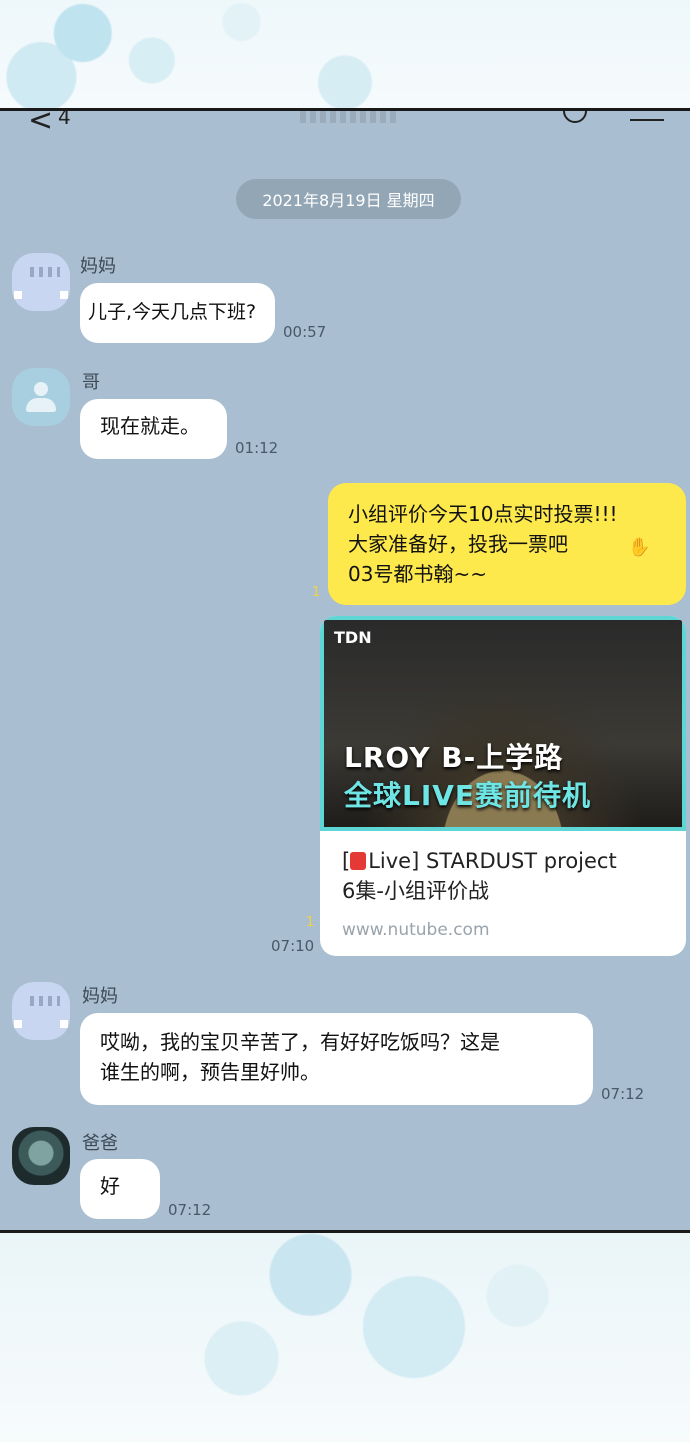 This screenshot has height=1442, width=690. I want to click on message-bubble: 现在就走。, so click(153, 429).